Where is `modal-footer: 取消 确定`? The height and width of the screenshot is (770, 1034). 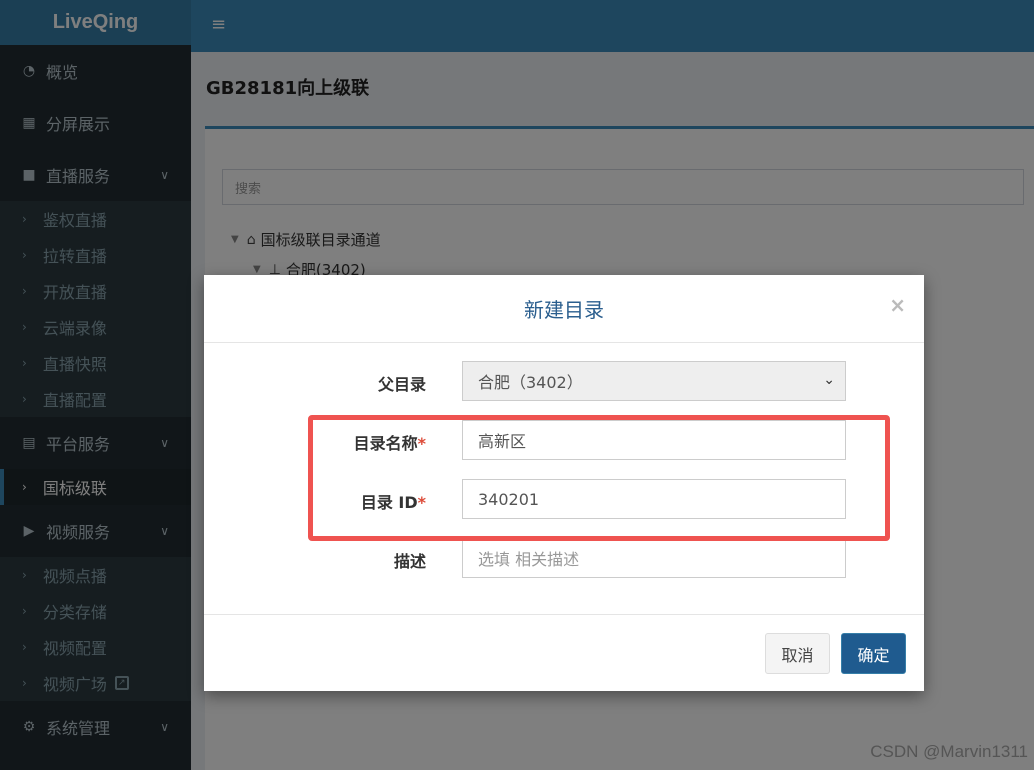 modal-footer: 取消 确定 is located at coordinates (564, 652).